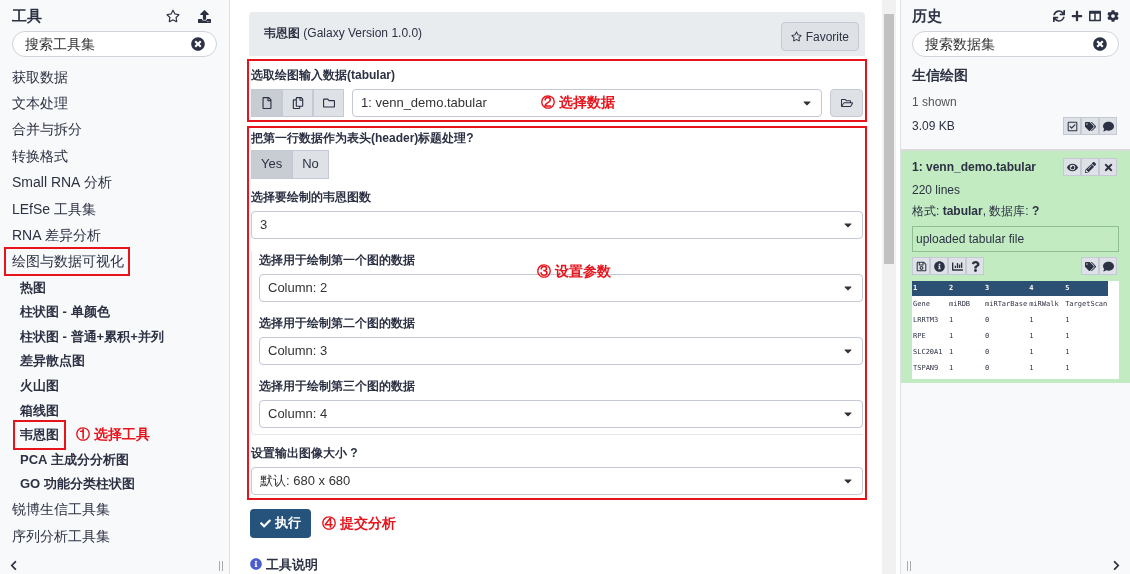  What do you see at coordinates (39, 410) in the screenshot?
I see `tool-link: 箱线图` at bounding box center [39, 410].